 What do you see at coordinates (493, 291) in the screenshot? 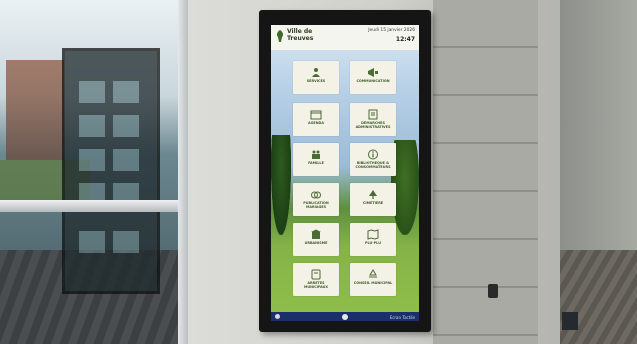
I see `wall-socket` at bounding box center [493, 291].